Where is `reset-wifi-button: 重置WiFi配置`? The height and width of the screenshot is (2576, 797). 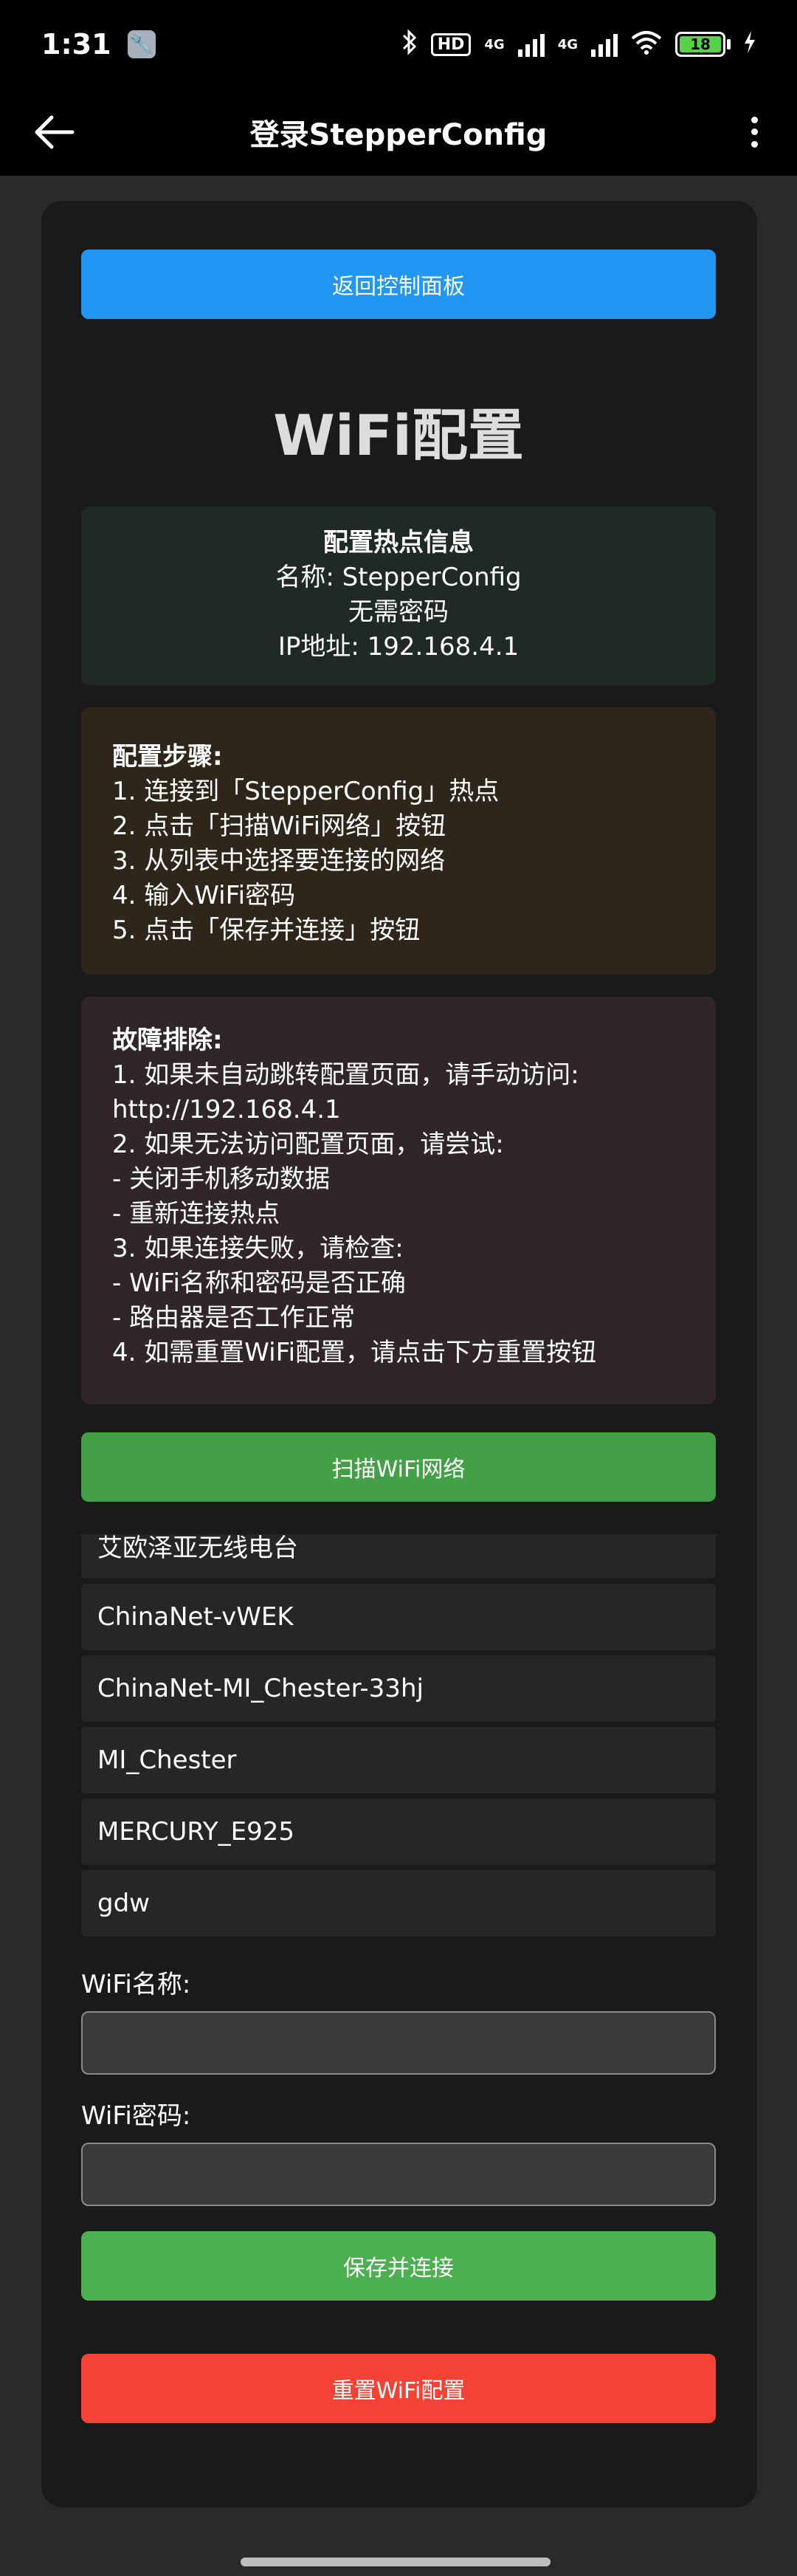
reset-wifi-button: 重置WiFi配置 is located at coordinates (398, 2388).